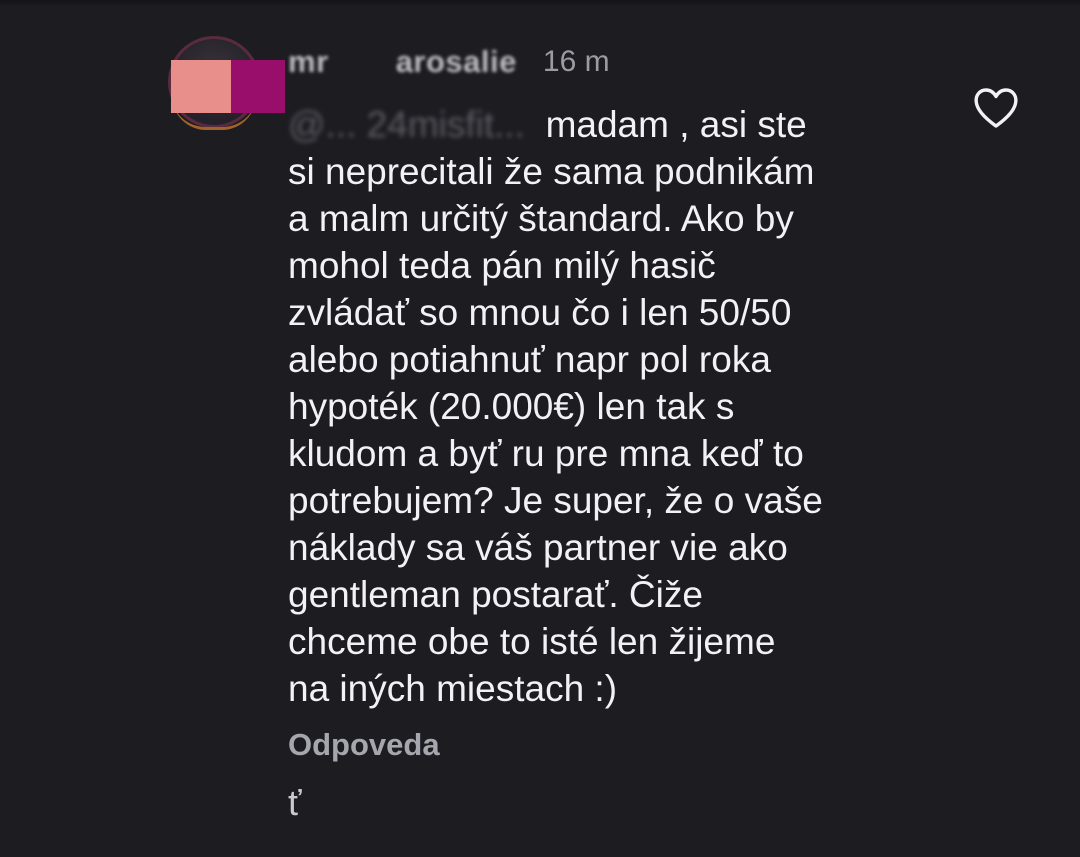 The height and width of the screenshot is (857, 1080). Describe the element at coordinates (258, 86) in the screenshot. I see `redaction-right` at that location.